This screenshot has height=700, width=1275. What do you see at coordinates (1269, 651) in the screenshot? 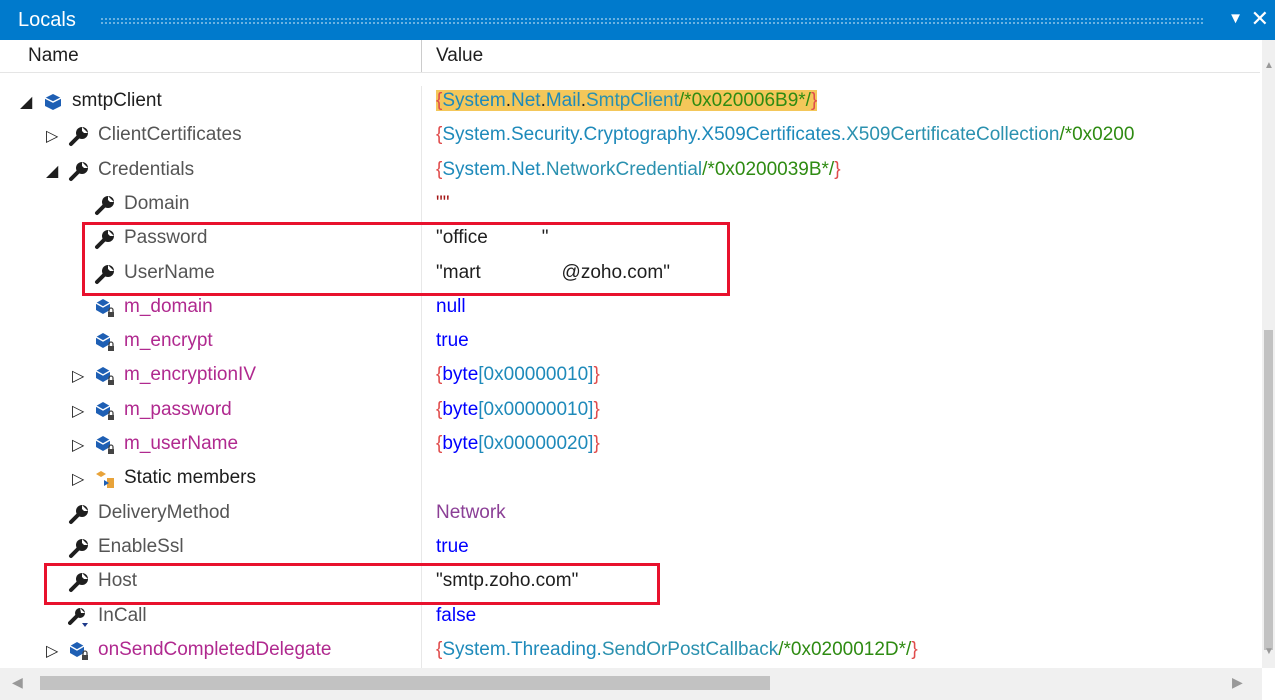
I see `scroll-down-icon: ▼` at bounding box center [1269, 651].